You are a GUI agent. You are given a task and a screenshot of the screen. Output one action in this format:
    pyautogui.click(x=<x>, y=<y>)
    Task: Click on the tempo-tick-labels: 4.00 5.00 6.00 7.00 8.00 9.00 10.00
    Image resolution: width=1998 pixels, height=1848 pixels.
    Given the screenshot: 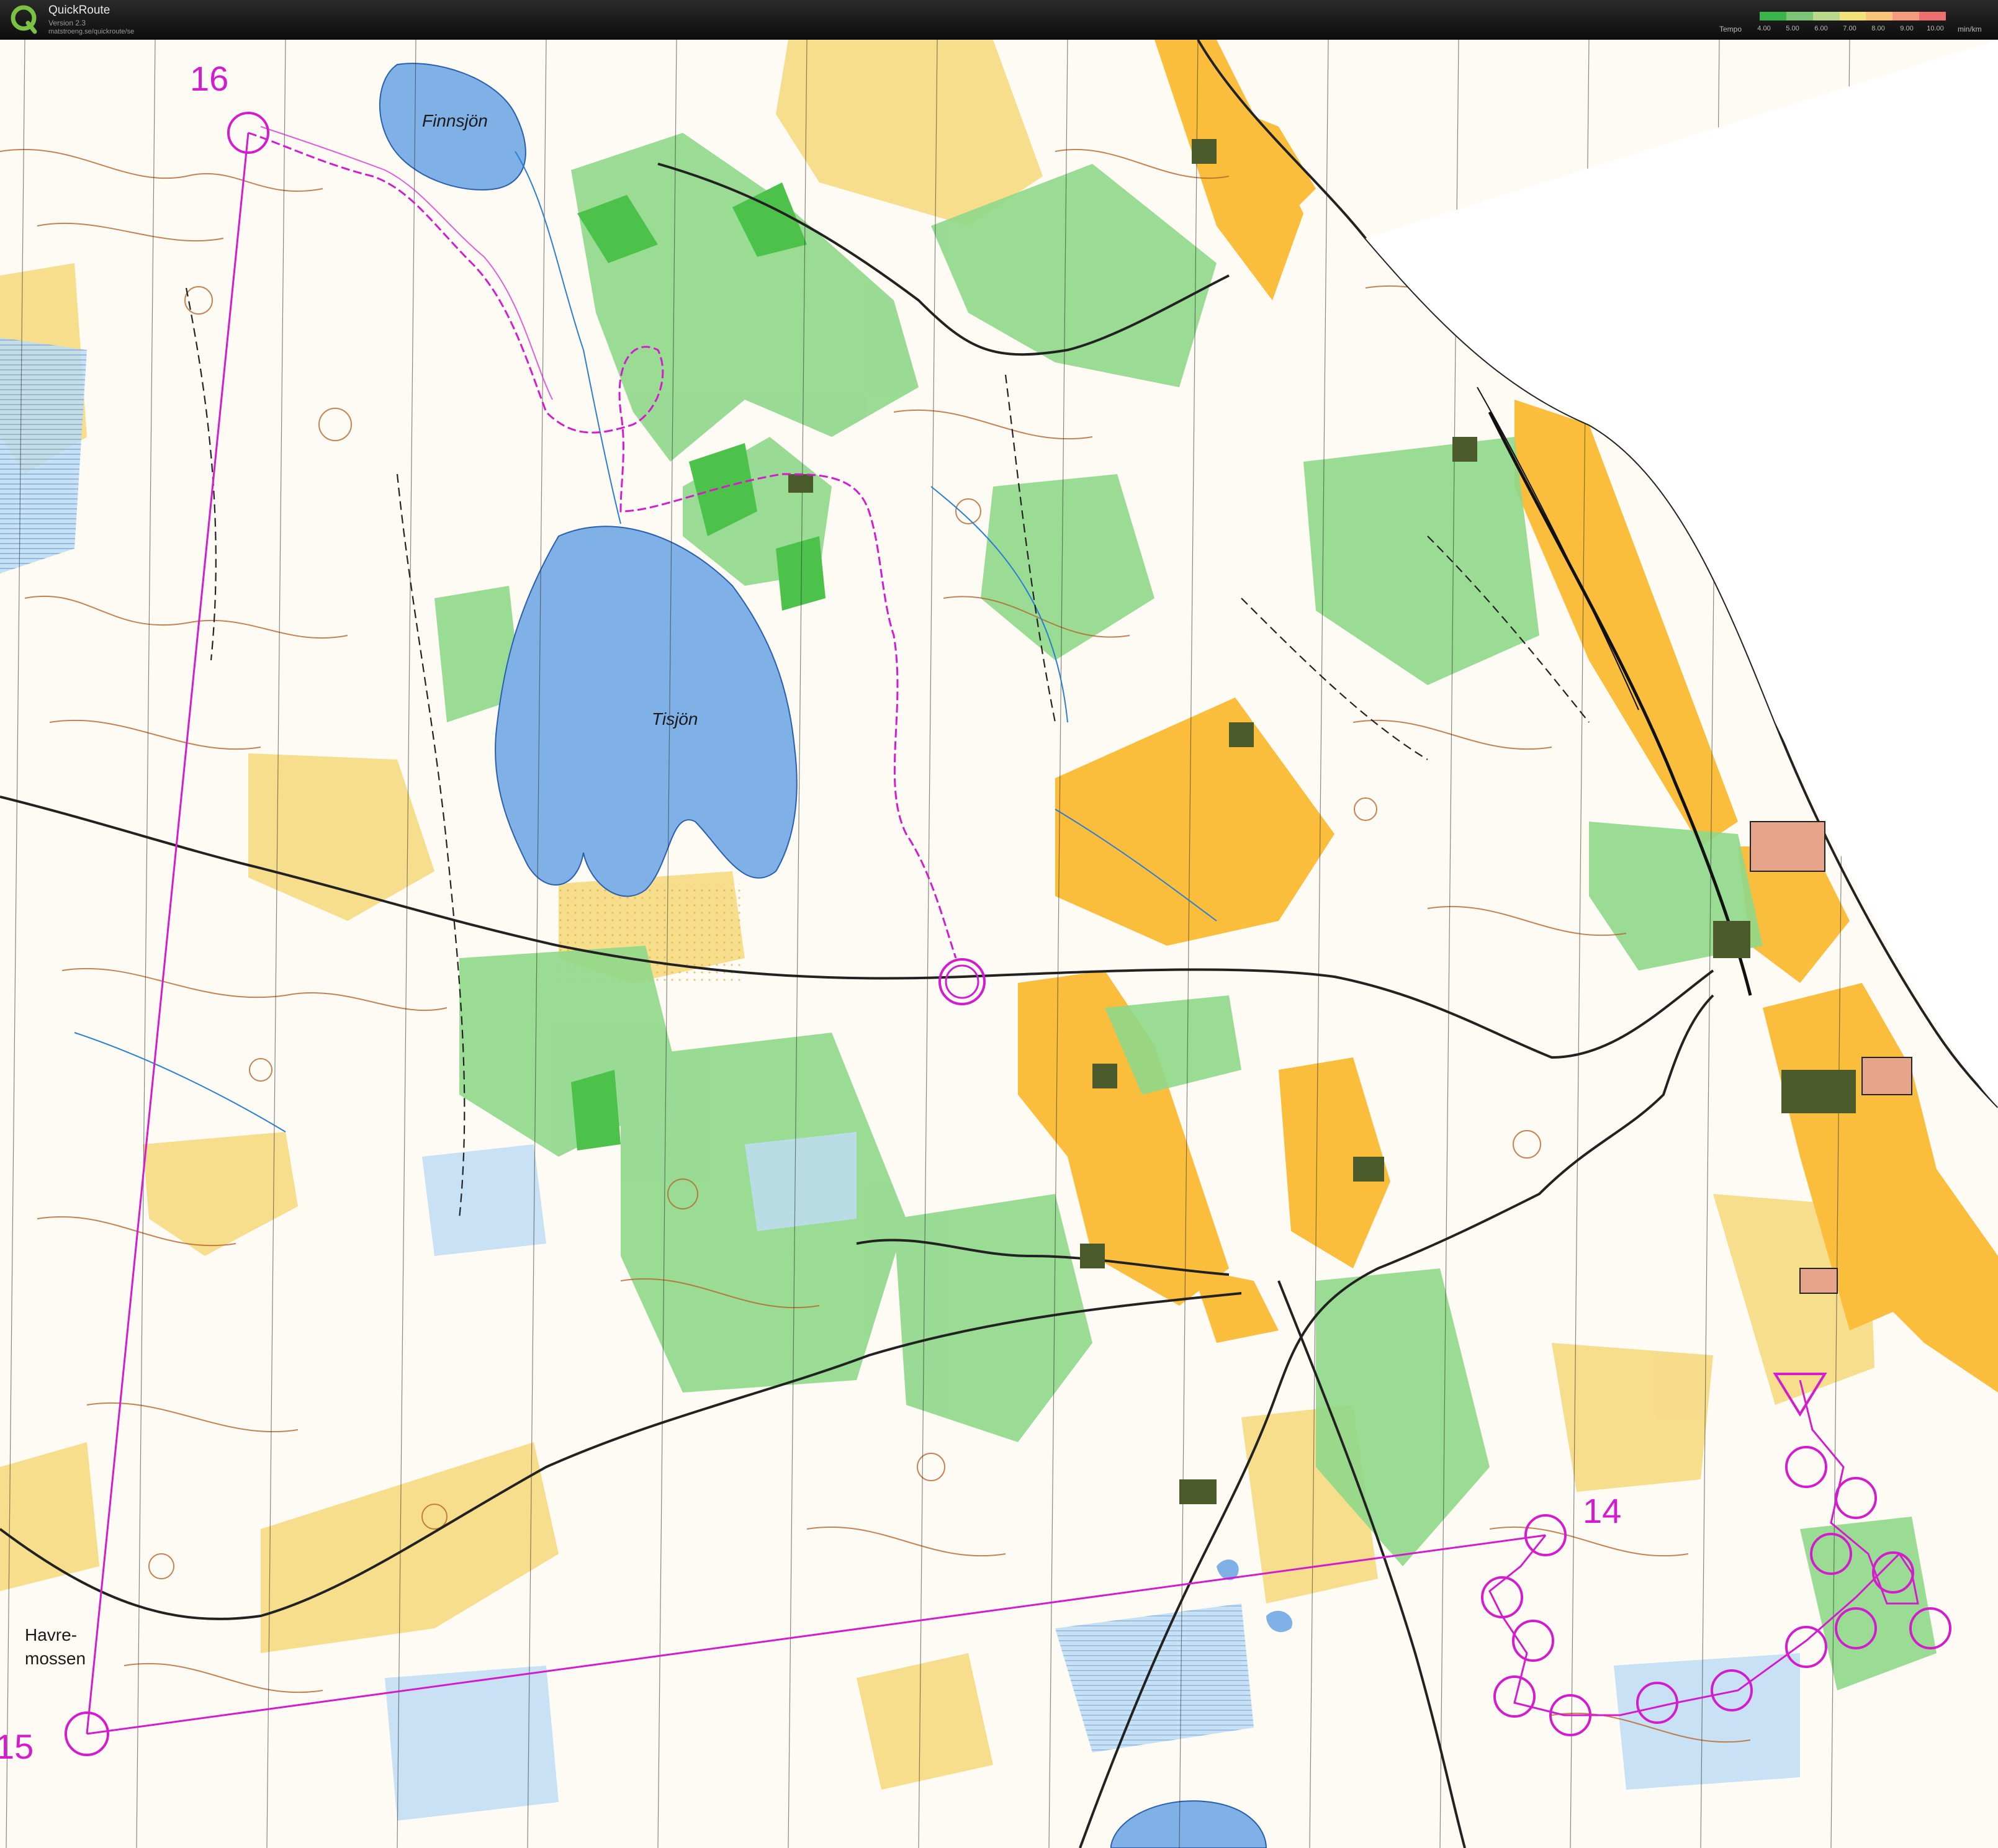 What is the action you would take?
    pyautogui.click(x=1851, y=29)
    